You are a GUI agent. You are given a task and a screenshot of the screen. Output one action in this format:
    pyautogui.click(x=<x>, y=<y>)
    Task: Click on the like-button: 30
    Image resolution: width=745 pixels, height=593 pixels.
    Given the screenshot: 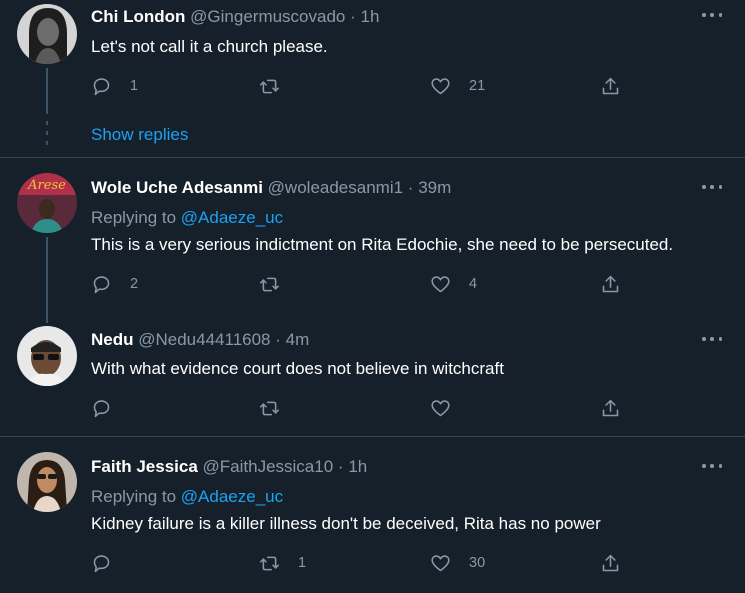 What is the action you would take?
    pyautogui.click(x=457, y=563)
    